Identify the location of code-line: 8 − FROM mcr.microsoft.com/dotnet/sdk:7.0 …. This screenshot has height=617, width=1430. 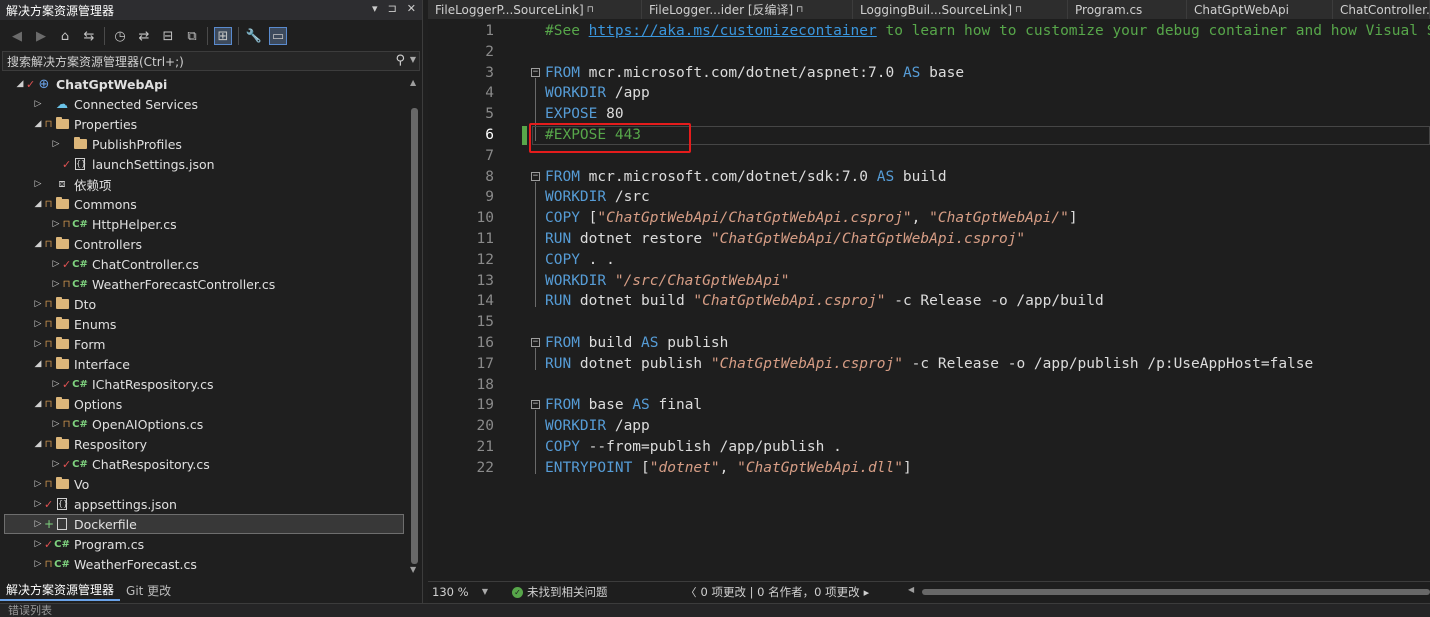
(929, 177).